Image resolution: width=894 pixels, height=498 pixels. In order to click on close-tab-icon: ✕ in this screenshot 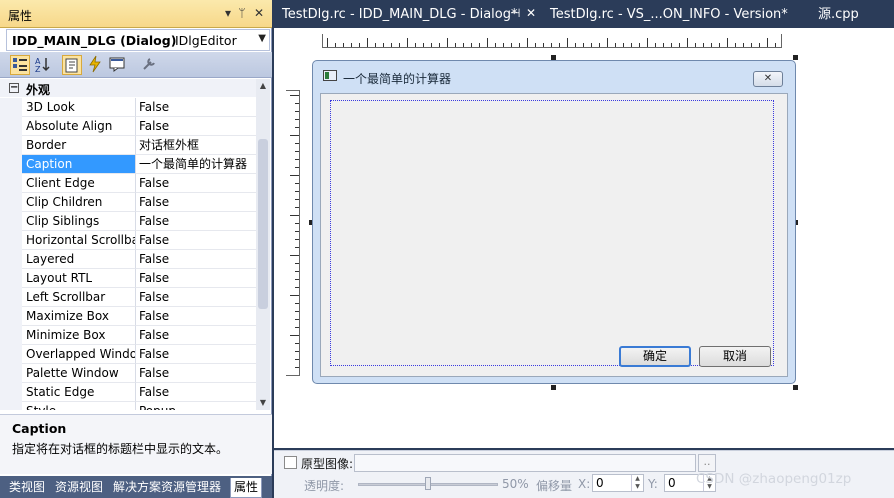, I will do `click(531, 13)`.